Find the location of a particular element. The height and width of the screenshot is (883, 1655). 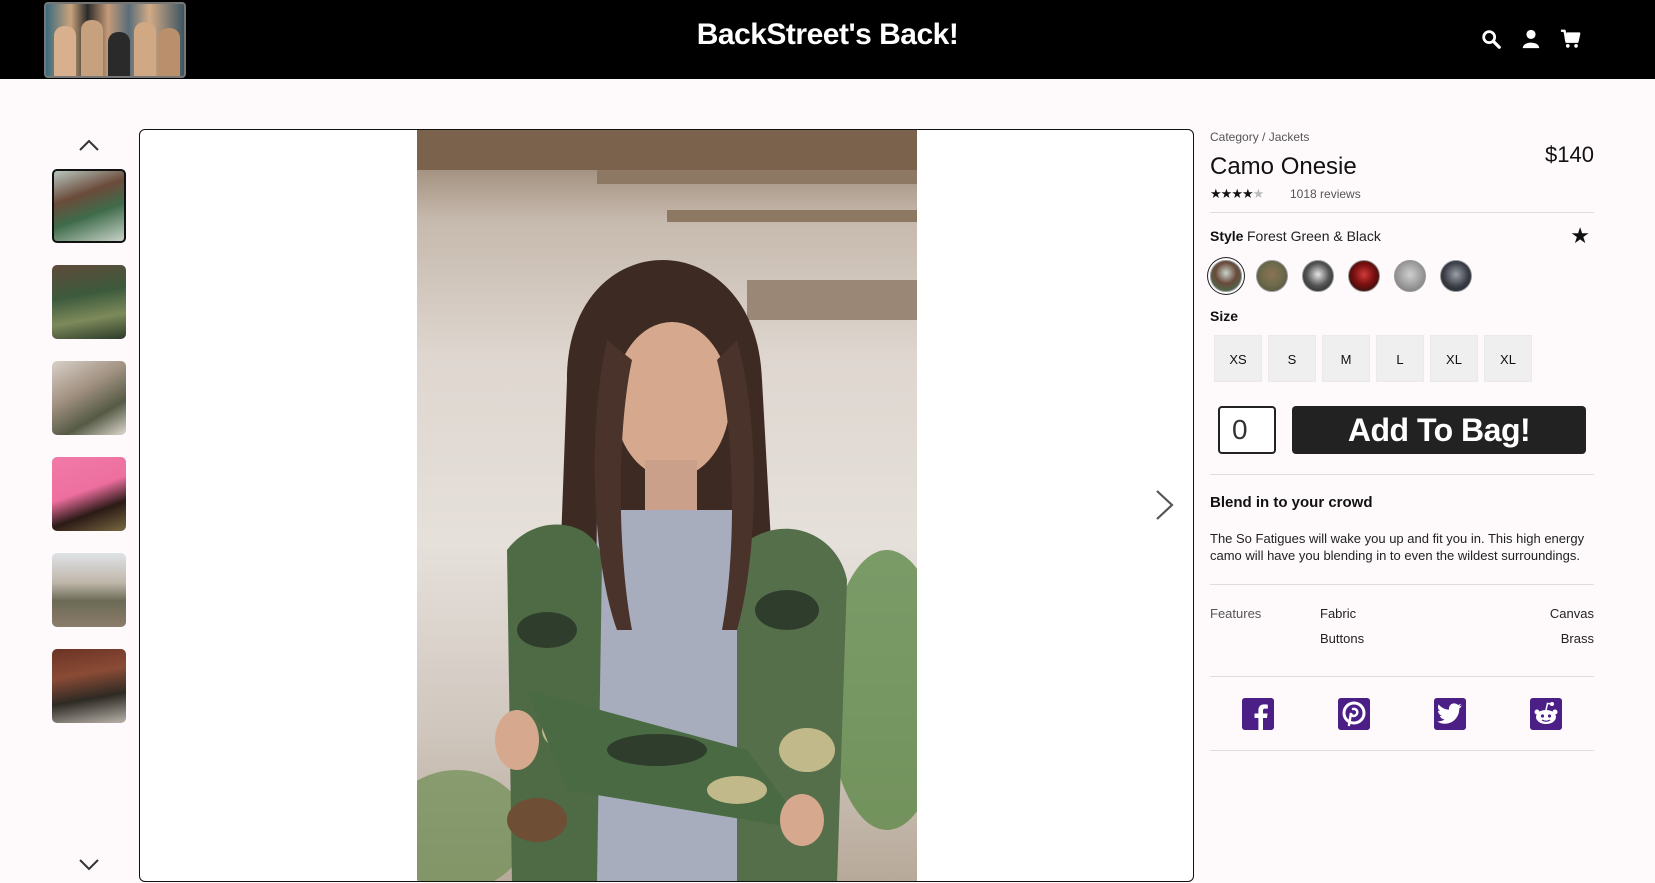

rating-stars: ★★★★★ is located at coordinates (1237, 194).